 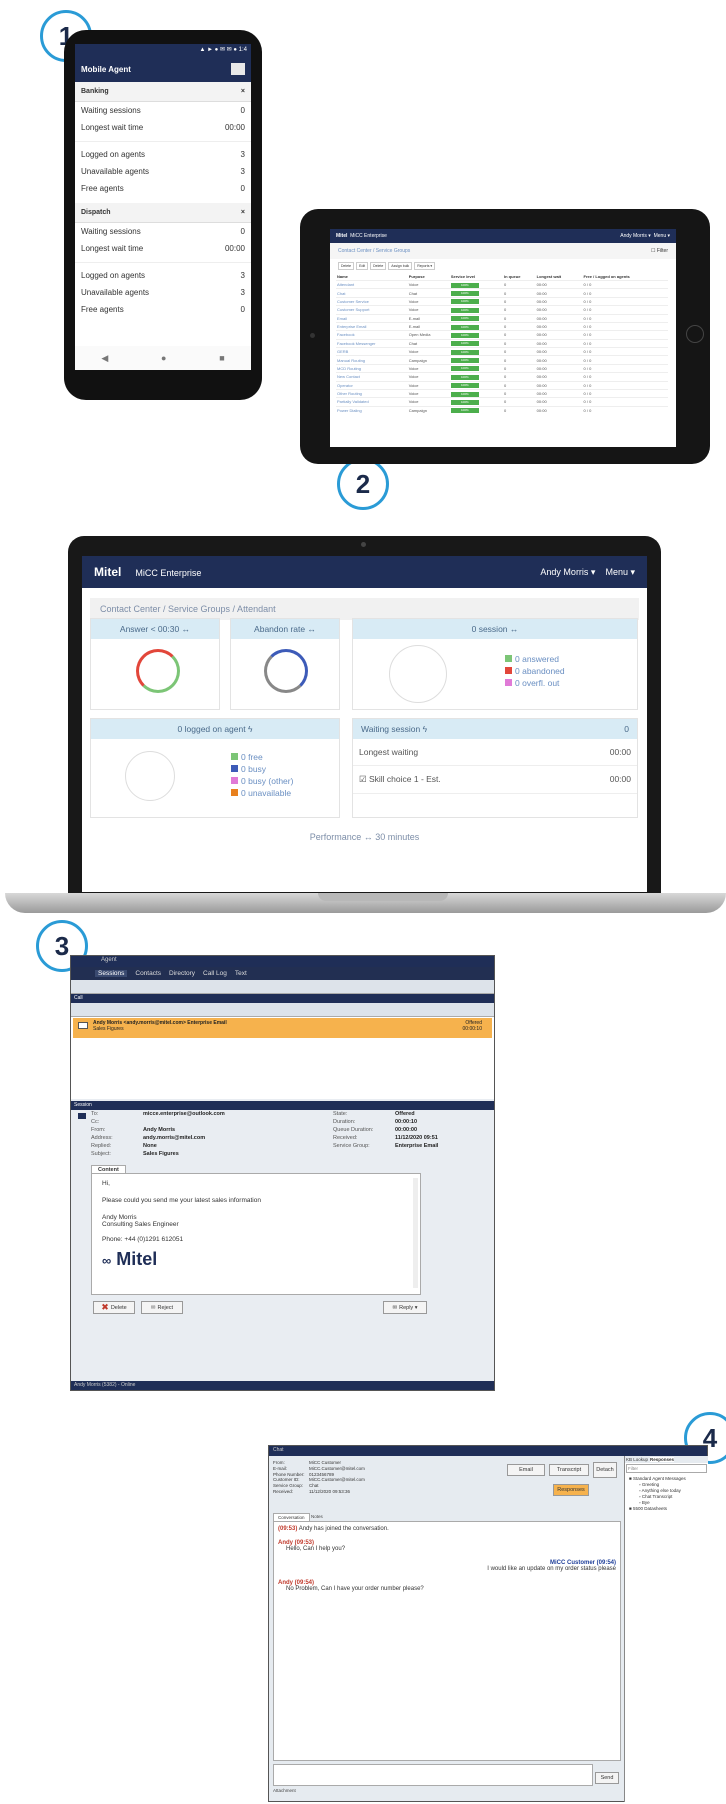 What do you see at coordinates (372, 301) in the screenshot?
I see `group-name: Customer Service` at bounding box center [372, 301].